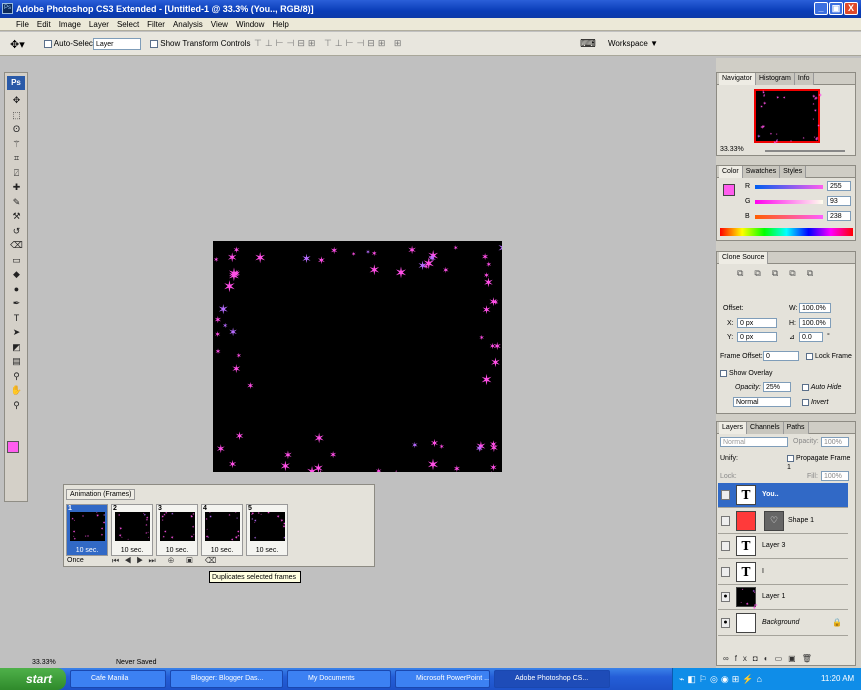 The height and width of the screenshot is (690, 861). I want to click on menu-layer: Layer, so click(99, 24).